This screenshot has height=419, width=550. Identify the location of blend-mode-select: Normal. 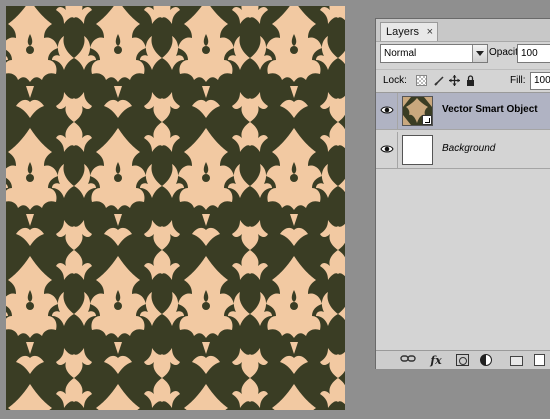
(434, 53).